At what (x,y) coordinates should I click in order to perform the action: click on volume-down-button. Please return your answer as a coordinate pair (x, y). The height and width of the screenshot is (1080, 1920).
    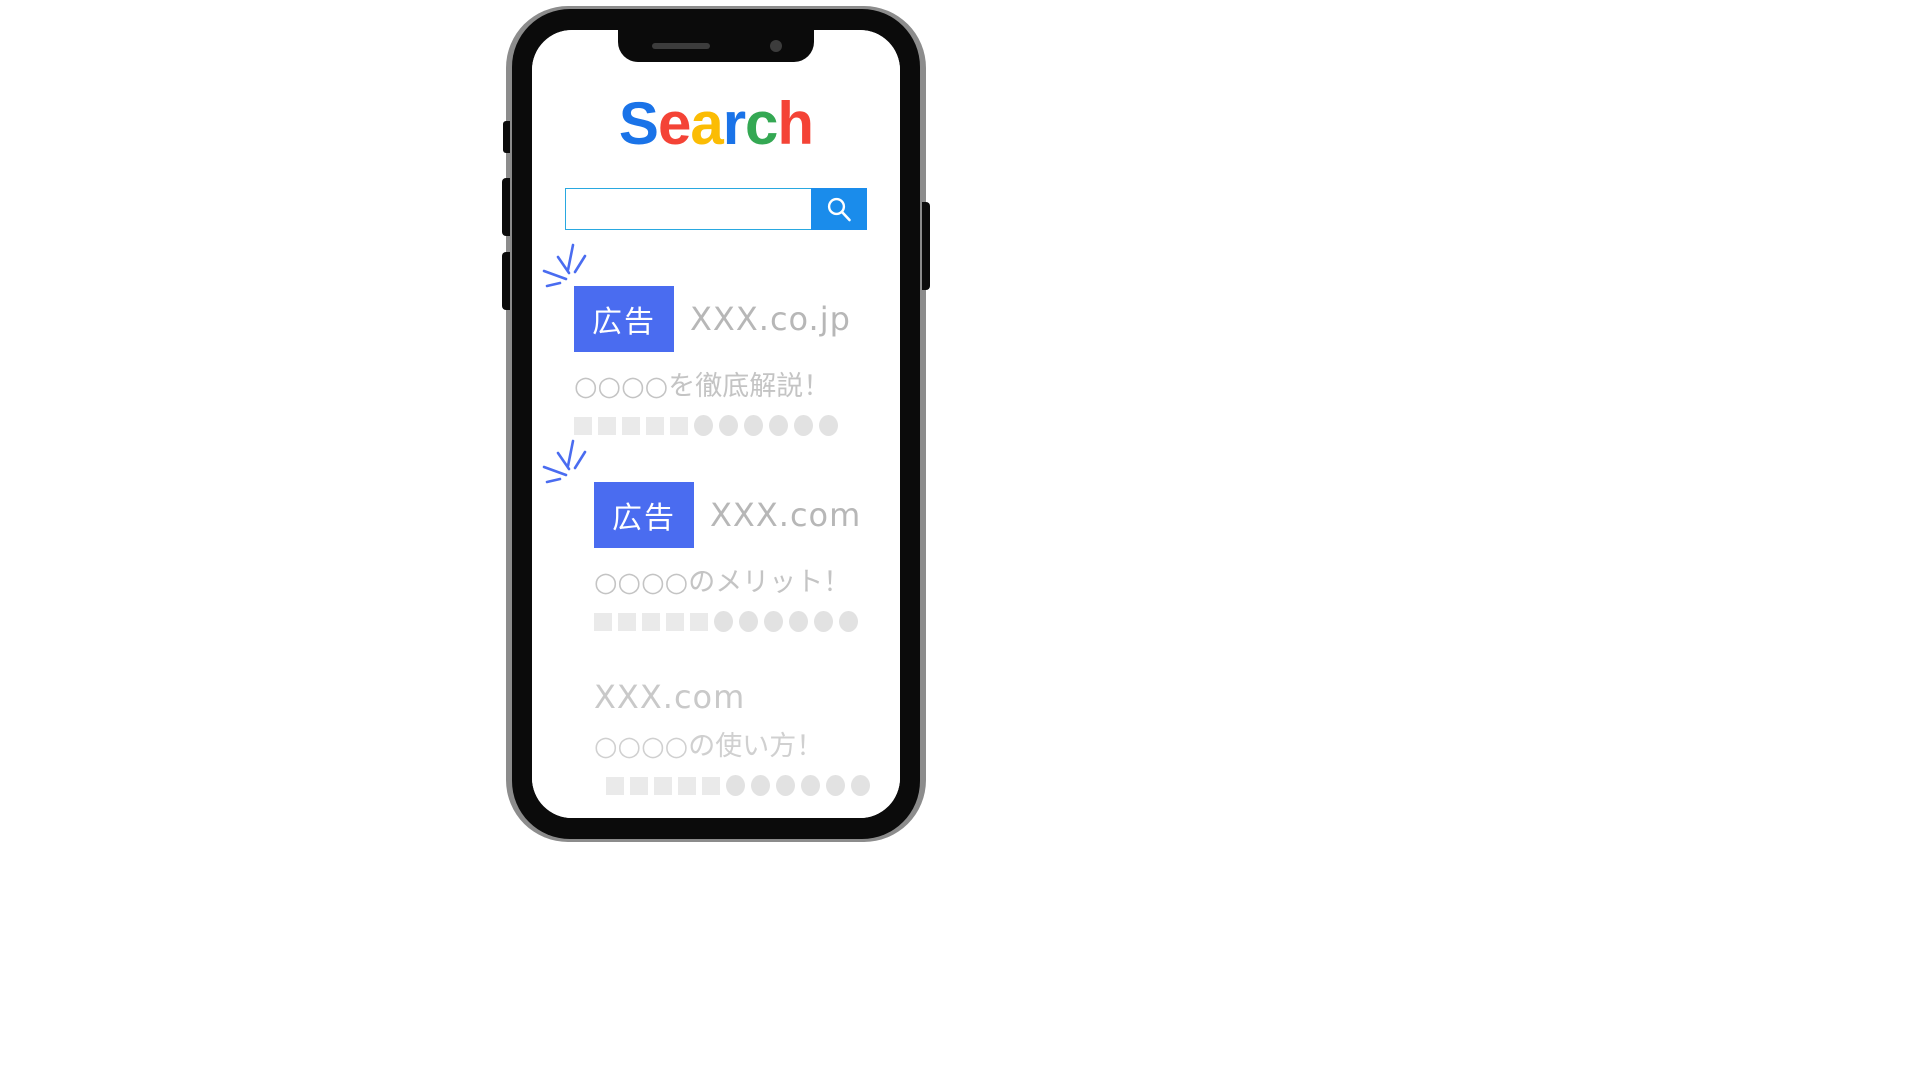
    Looking at the image, I should click on (506, 281).